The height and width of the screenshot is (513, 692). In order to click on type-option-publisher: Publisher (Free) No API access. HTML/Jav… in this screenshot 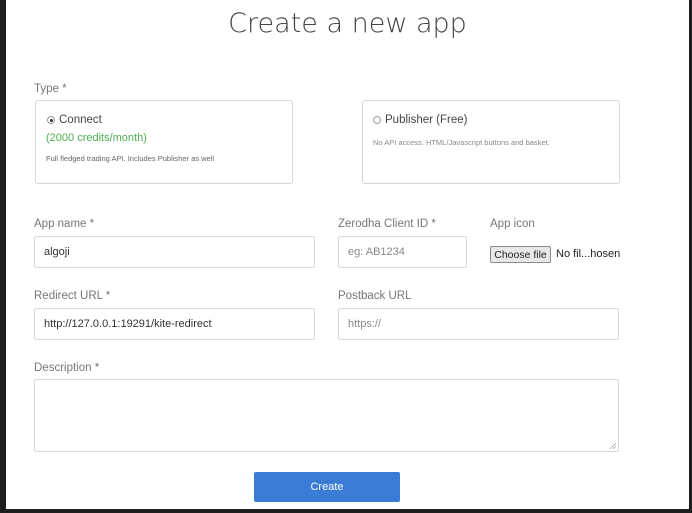, I will do `click(491, 142)`.